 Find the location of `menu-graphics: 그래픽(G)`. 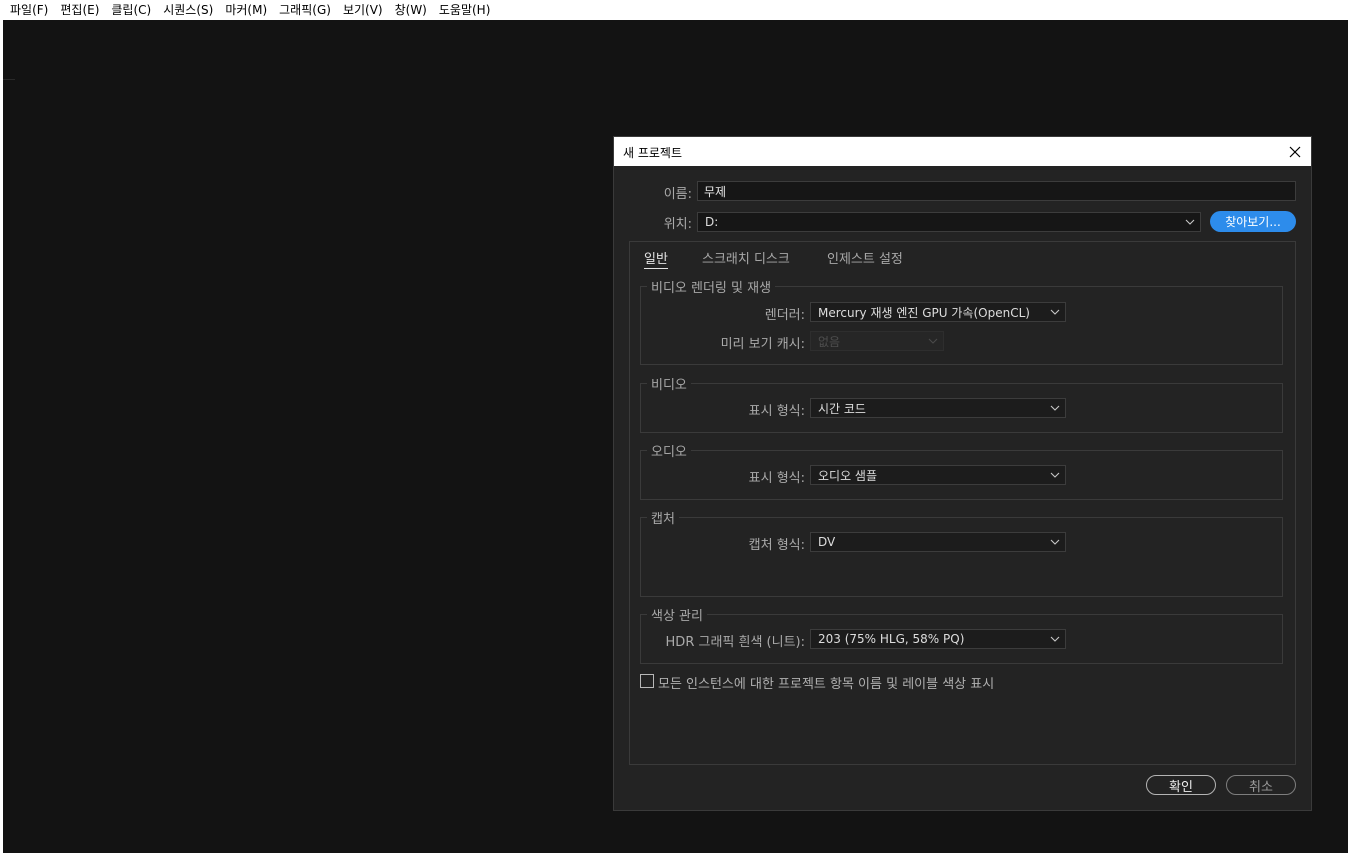

menu-graphics: 그래픽(G) is located at coordinates (305, 10).